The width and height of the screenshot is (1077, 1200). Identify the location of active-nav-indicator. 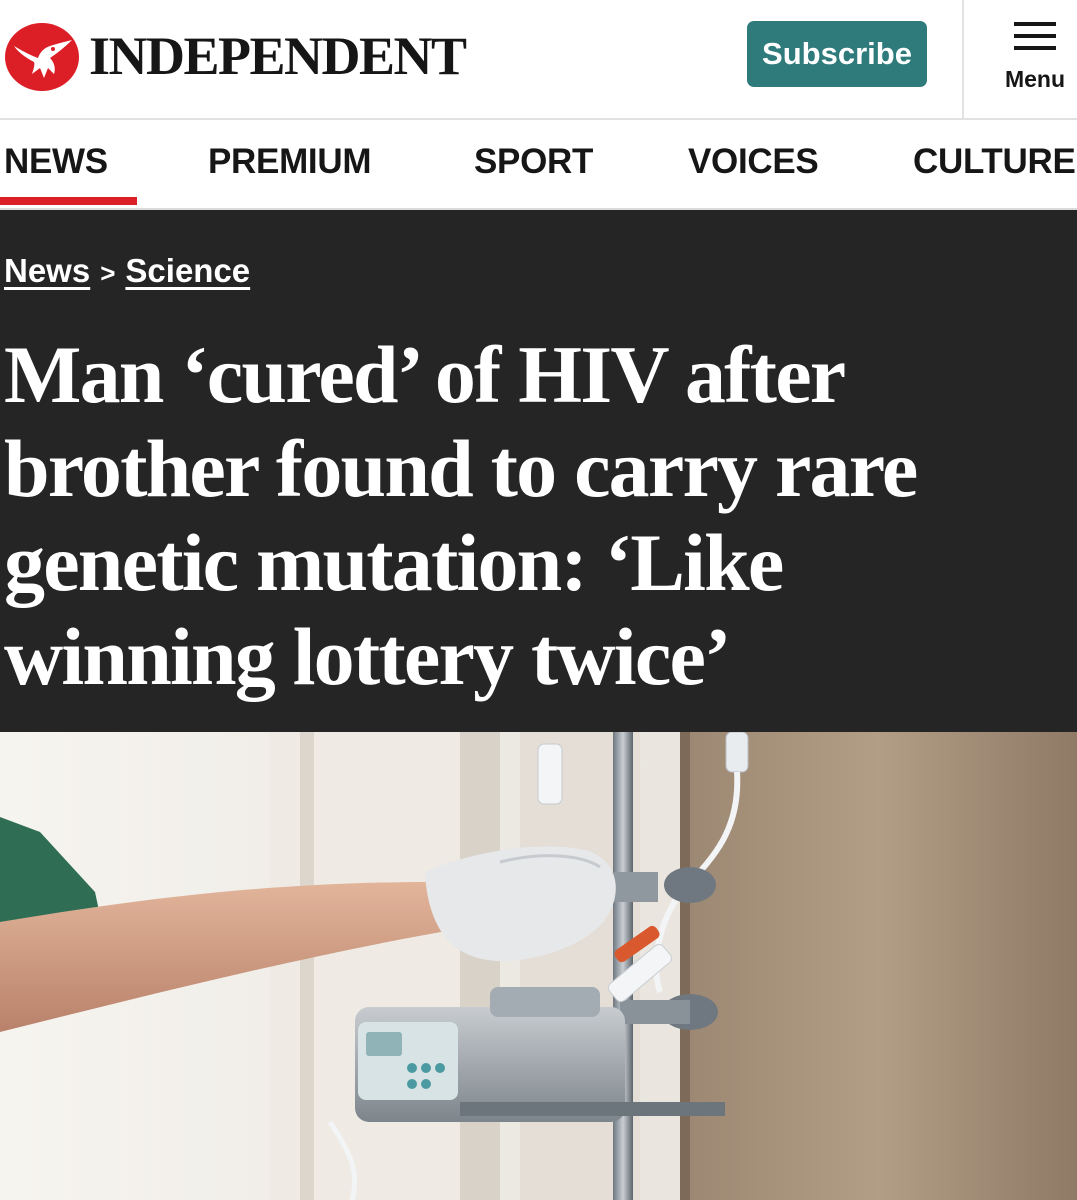
(68, 201).